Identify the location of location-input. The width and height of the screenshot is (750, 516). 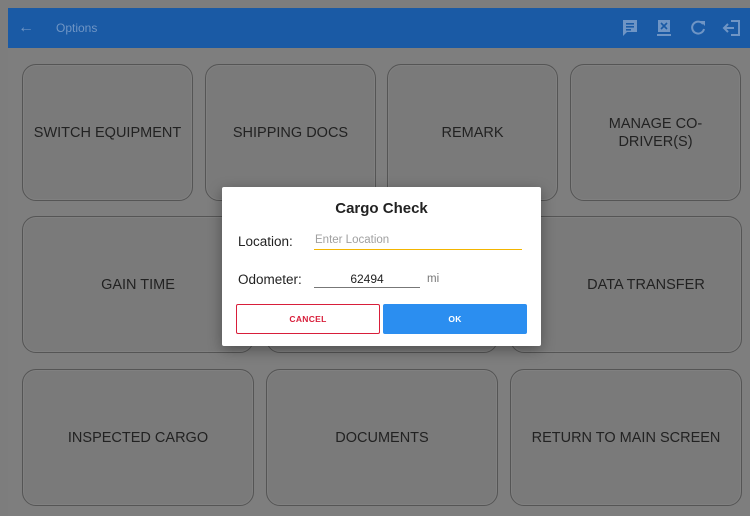
(418, 240).